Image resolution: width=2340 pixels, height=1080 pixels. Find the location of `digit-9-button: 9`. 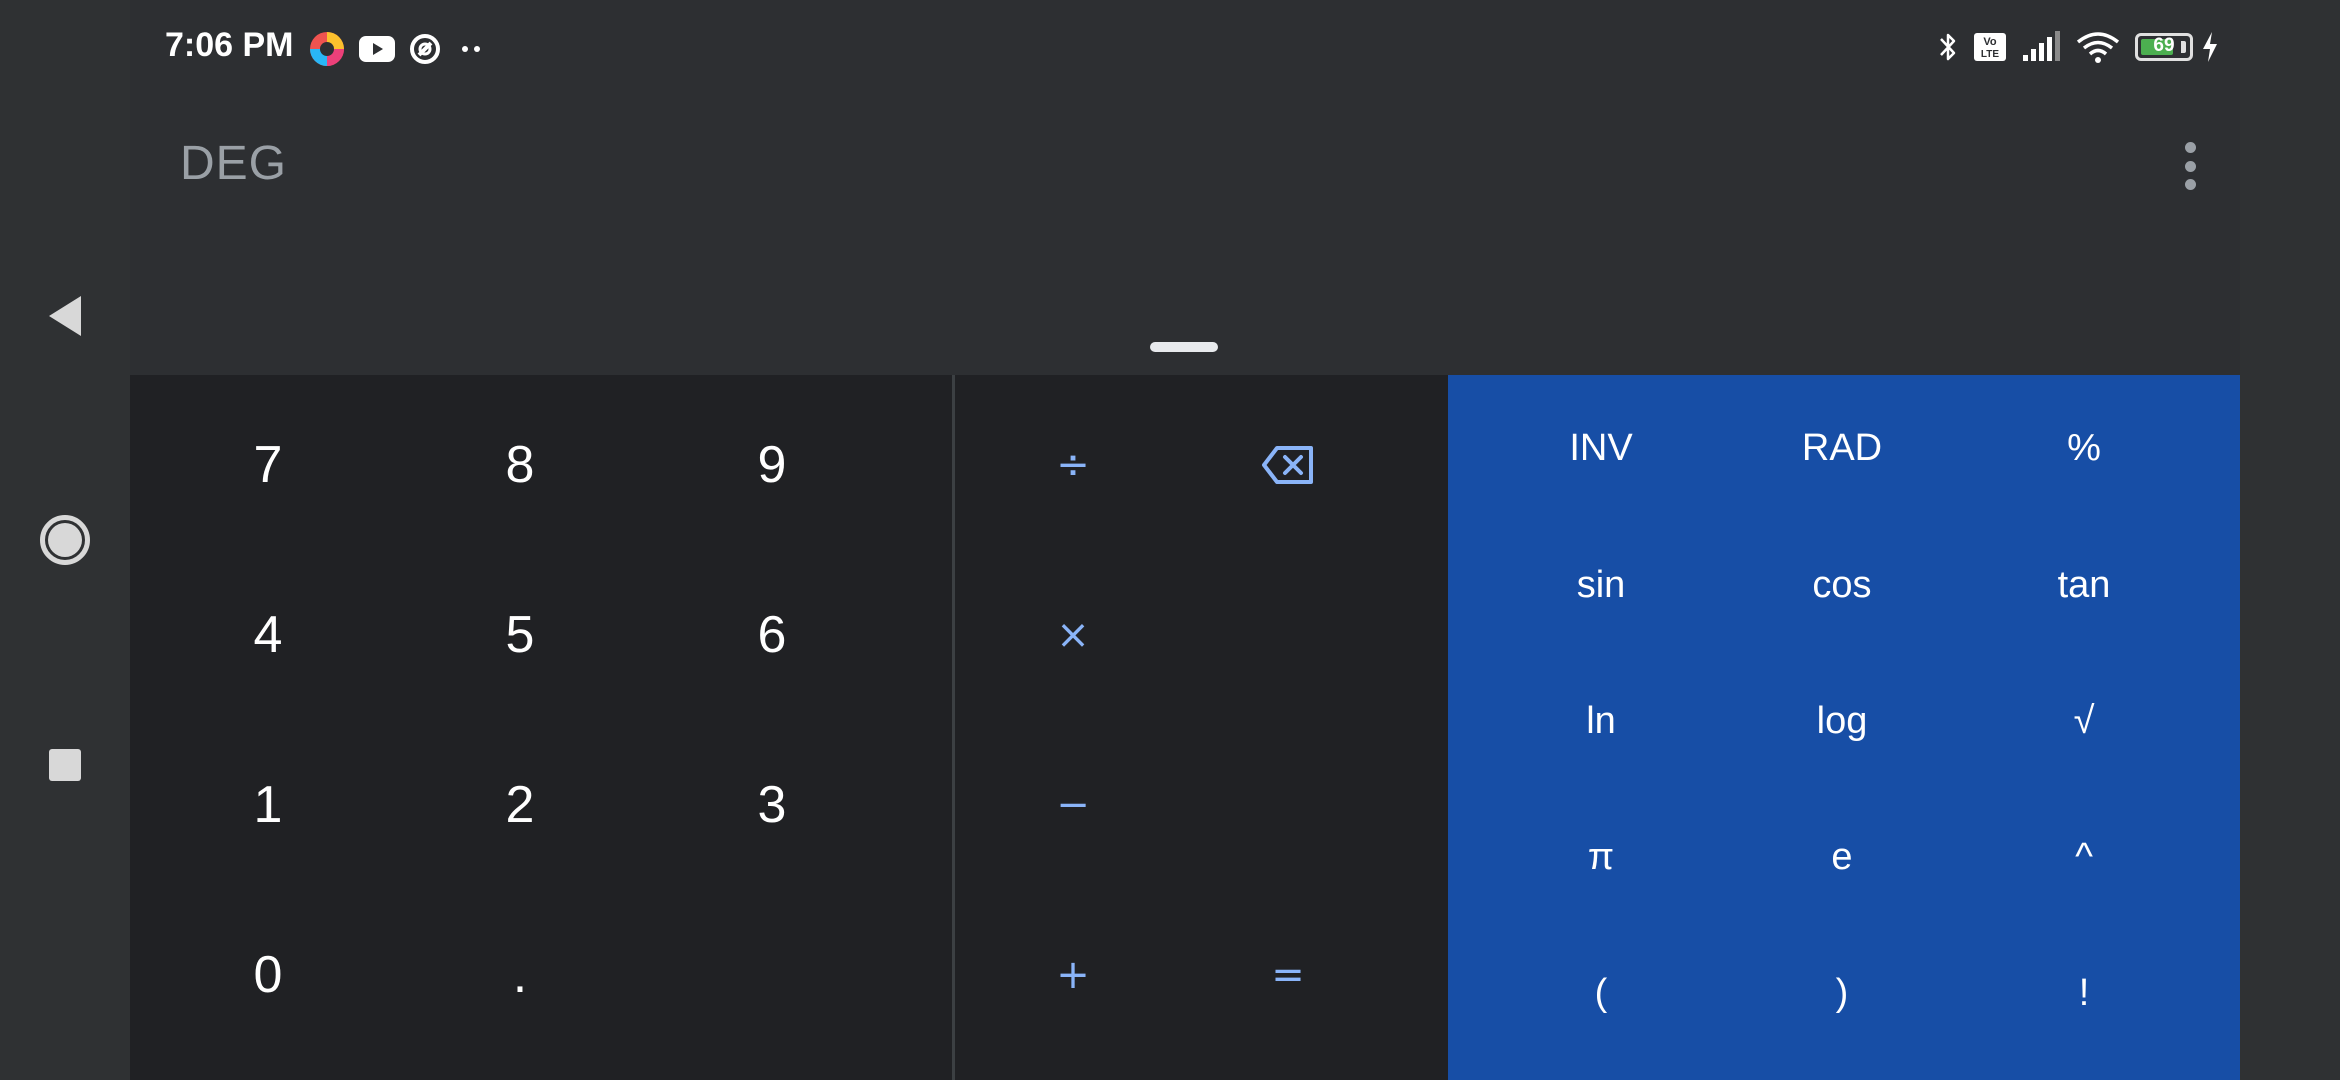

digit-9-button: 9 is located at coordinates (772, 465).